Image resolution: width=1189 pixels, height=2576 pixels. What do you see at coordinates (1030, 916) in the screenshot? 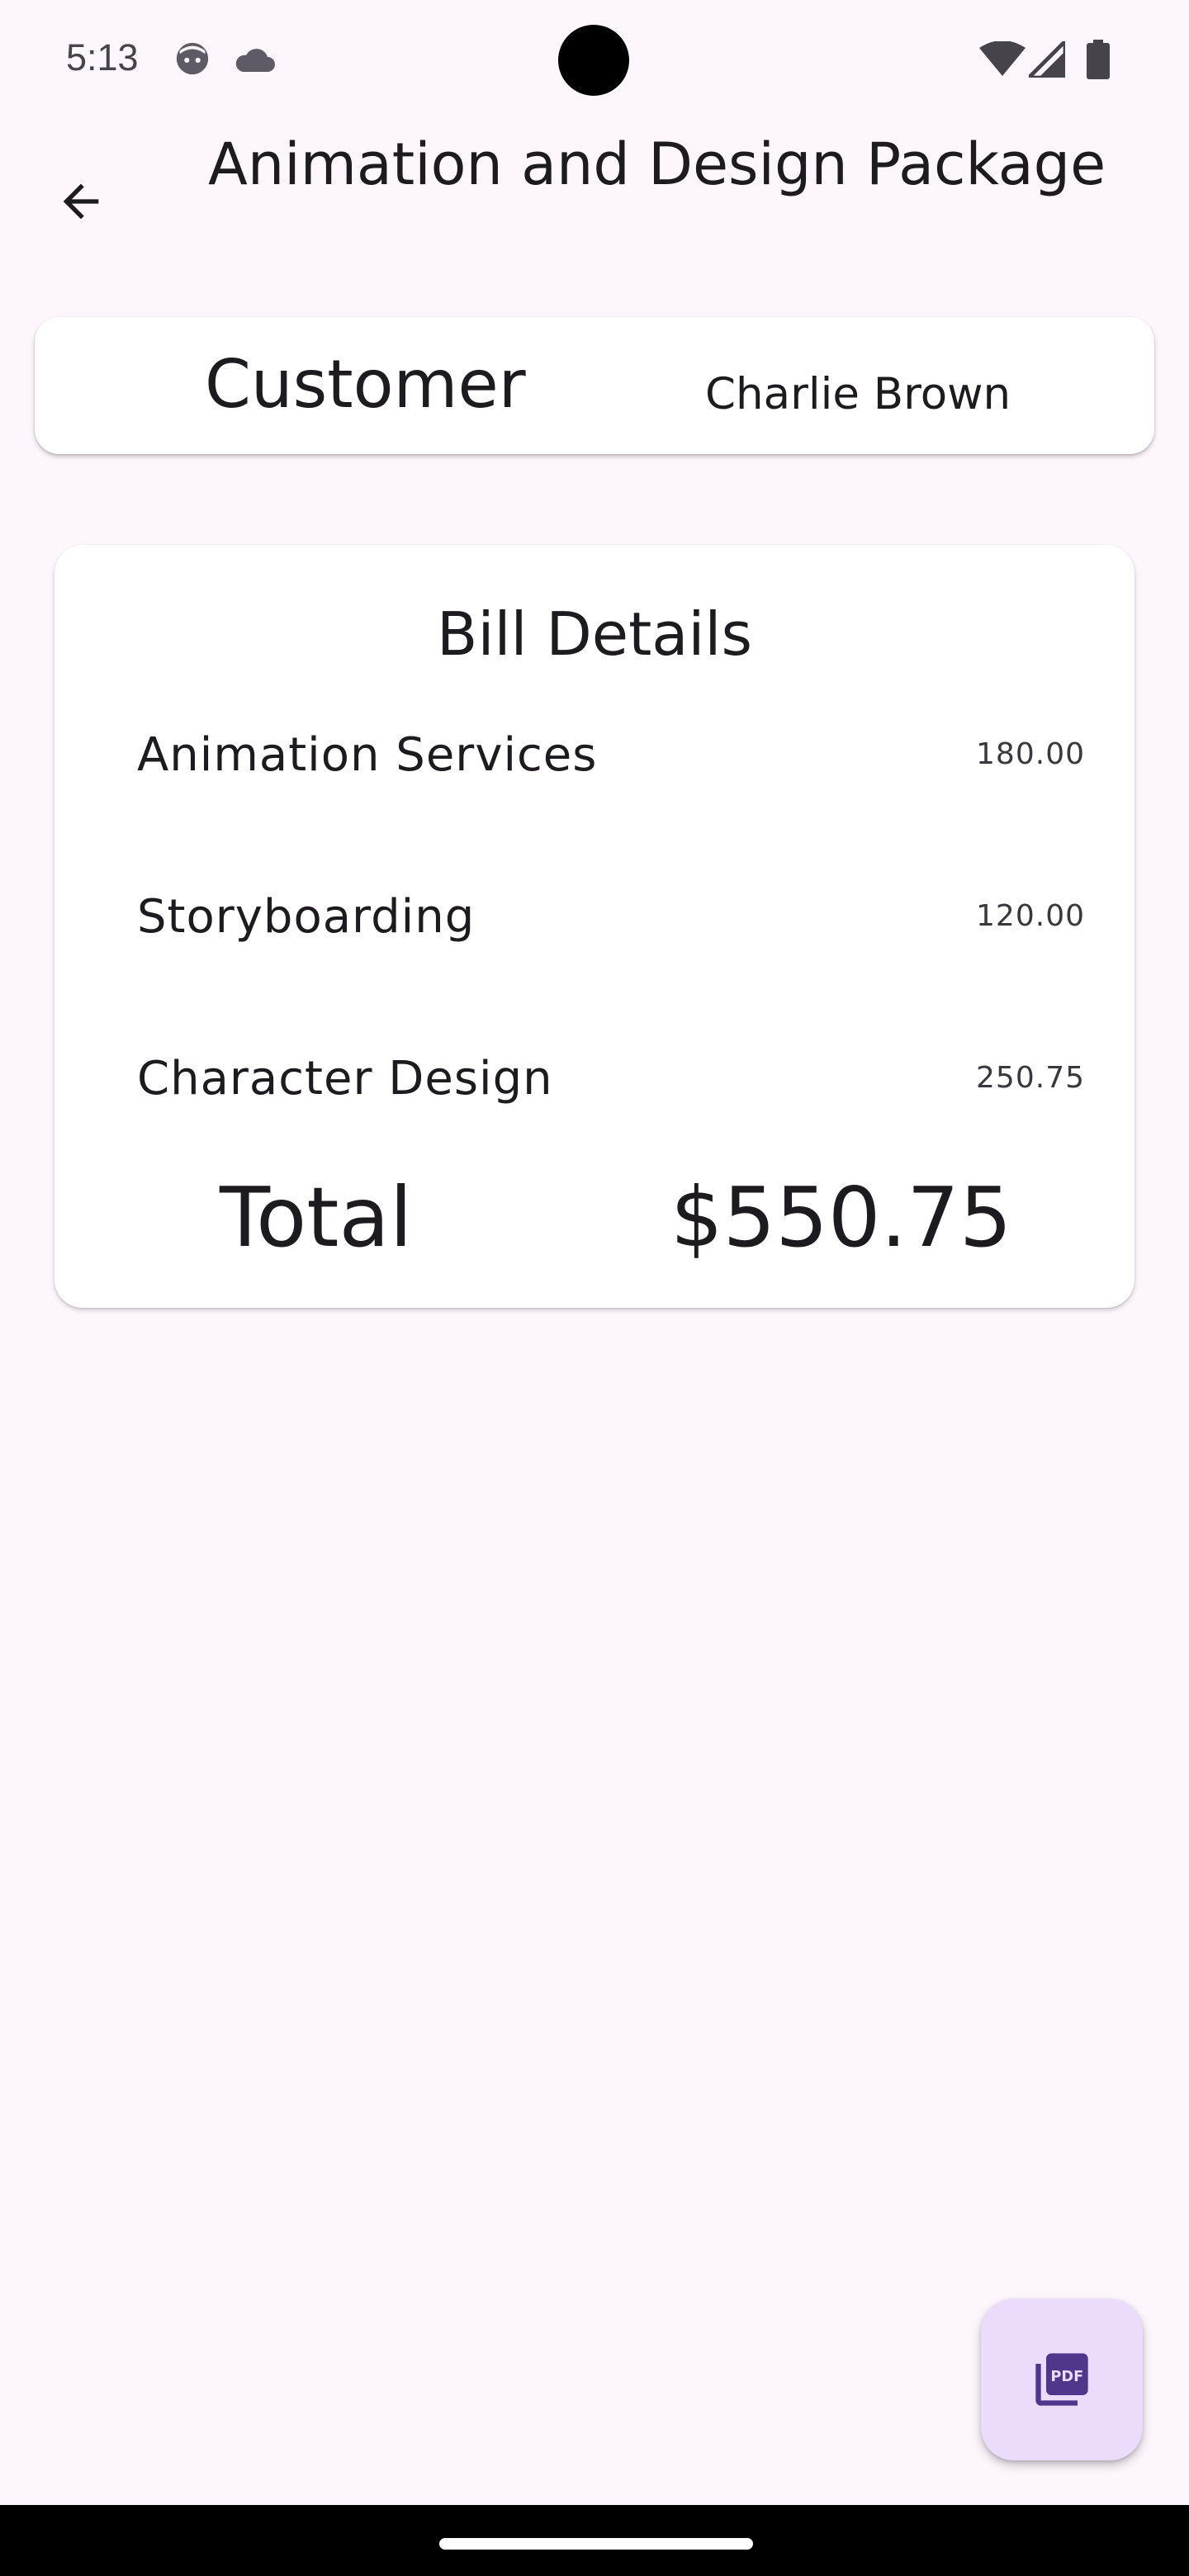
I see `bill-item-amount: 120.00` at bounding box center [1030, 916].